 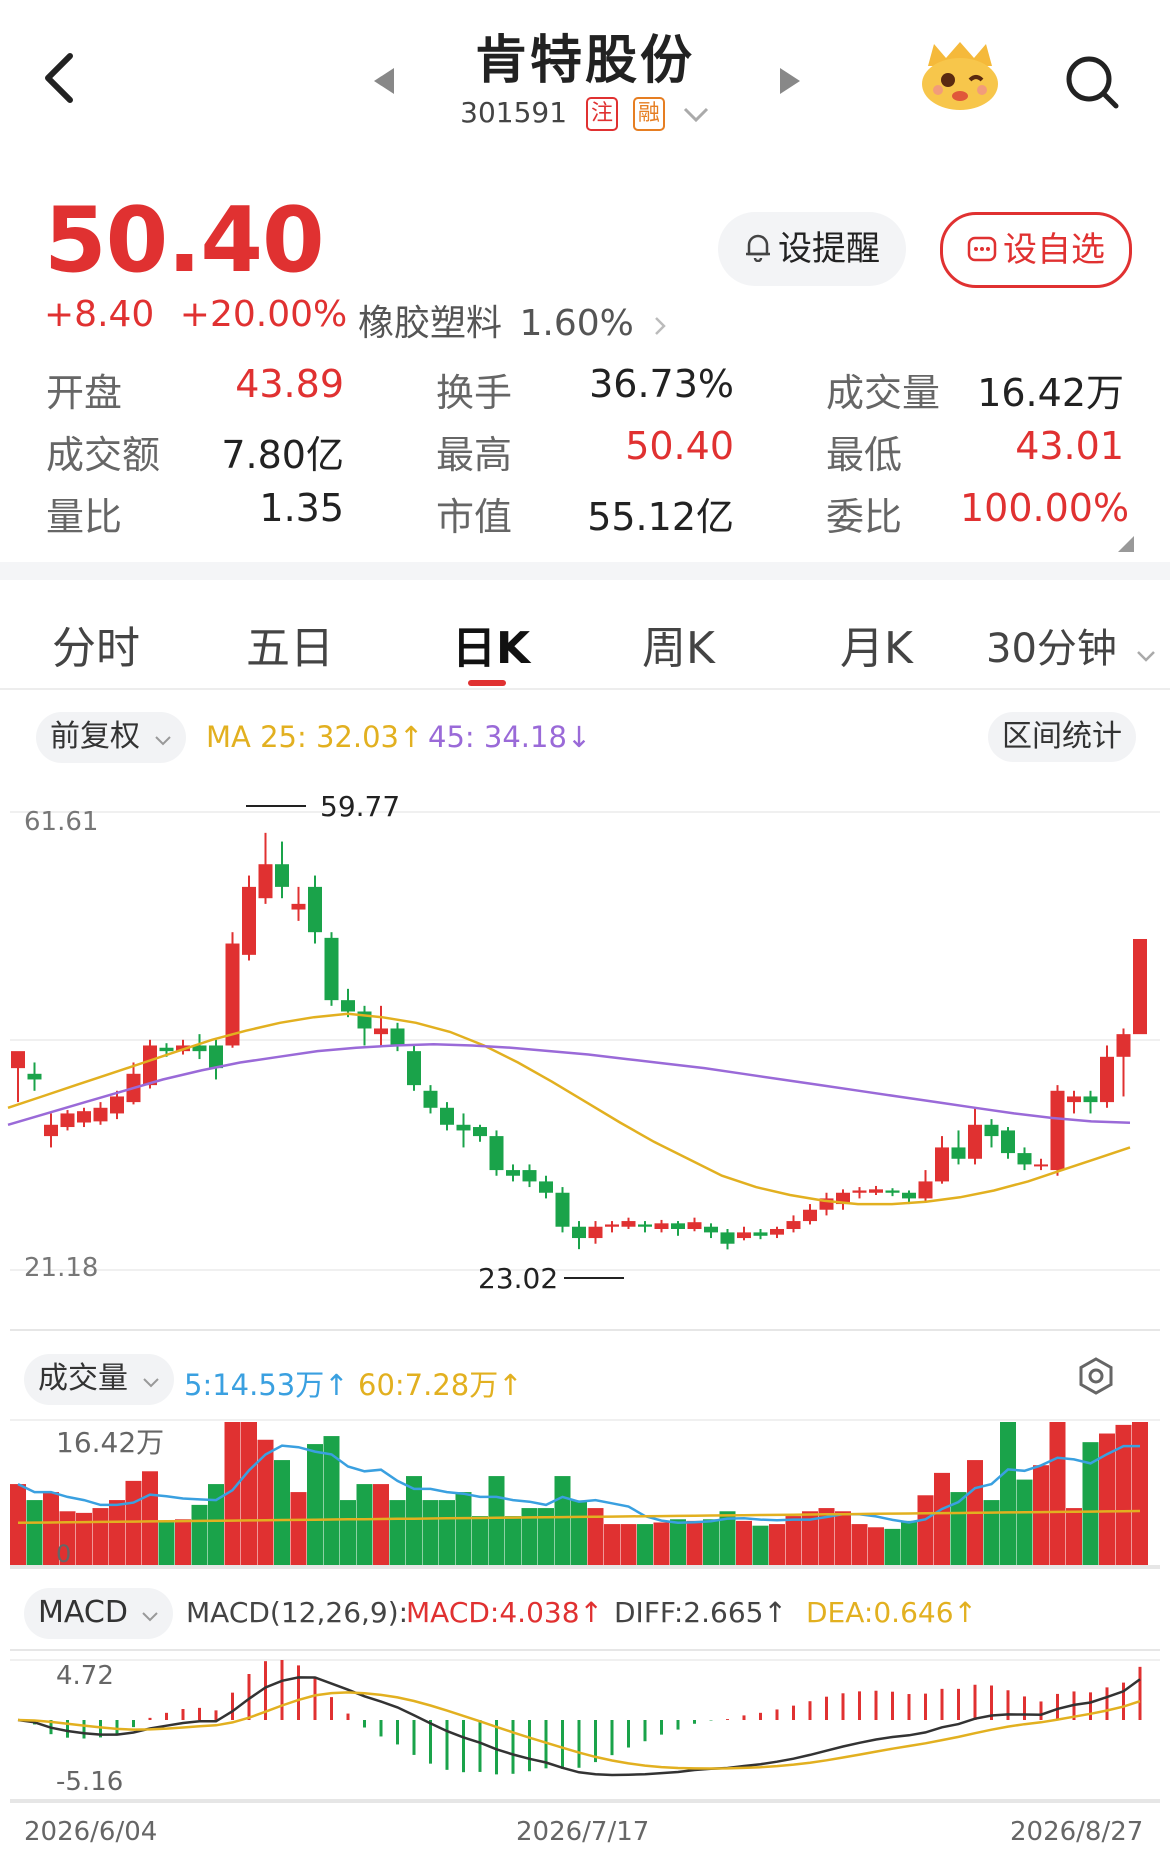 I want to click on volume-indicator-selector: 成交量, so click(x=99, y=1379).